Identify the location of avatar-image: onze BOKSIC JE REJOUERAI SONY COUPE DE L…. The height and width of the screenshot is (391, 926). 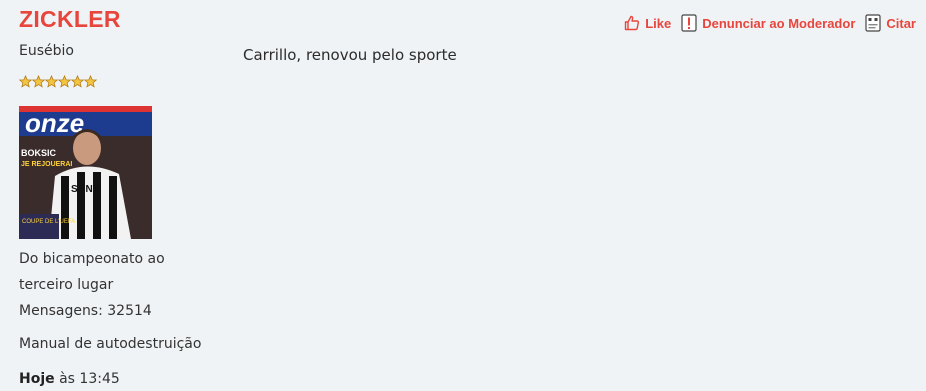
(85, 172).